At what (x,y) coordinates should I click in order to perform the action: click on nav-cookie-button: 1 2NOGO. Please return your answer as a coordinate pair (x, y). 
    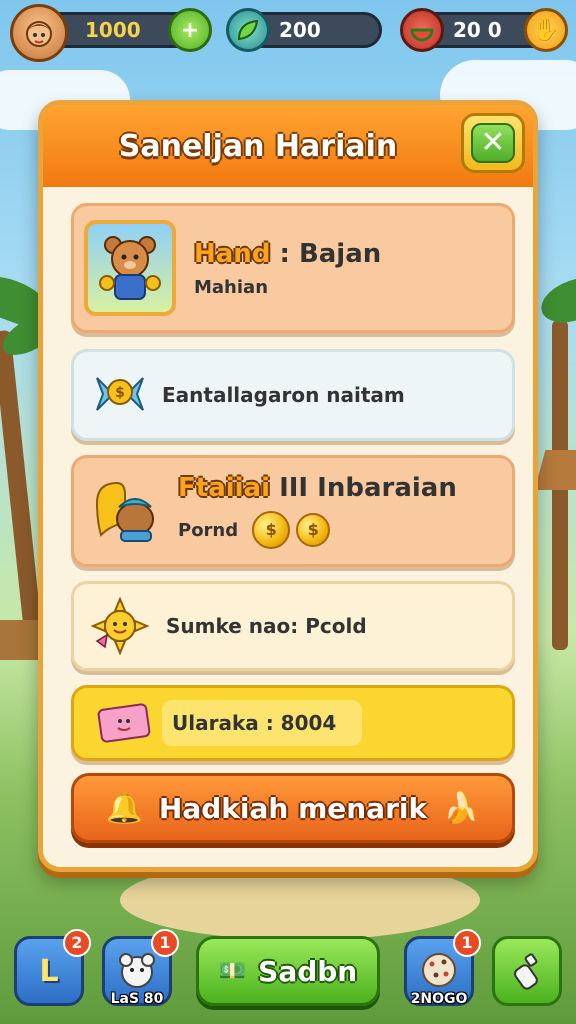
    Looking at the image, I should click on (442, 968).